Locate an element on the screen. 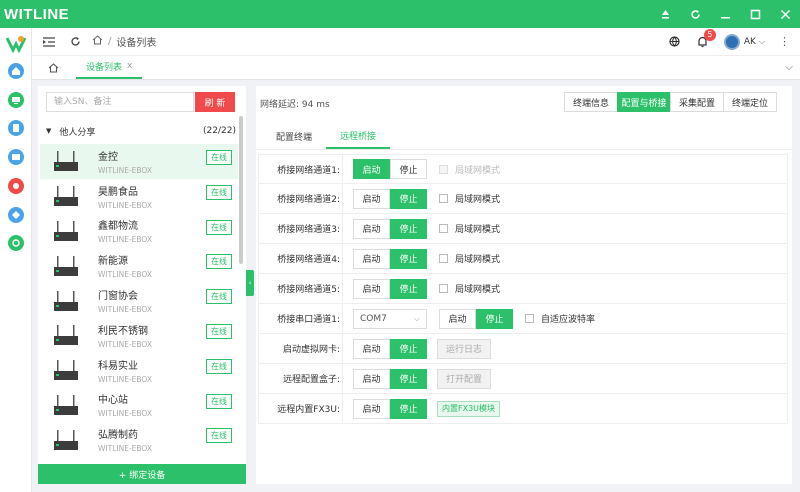 This screenshot has width=800, height=492. share-nav-icon is located at coordinates (16, 215).